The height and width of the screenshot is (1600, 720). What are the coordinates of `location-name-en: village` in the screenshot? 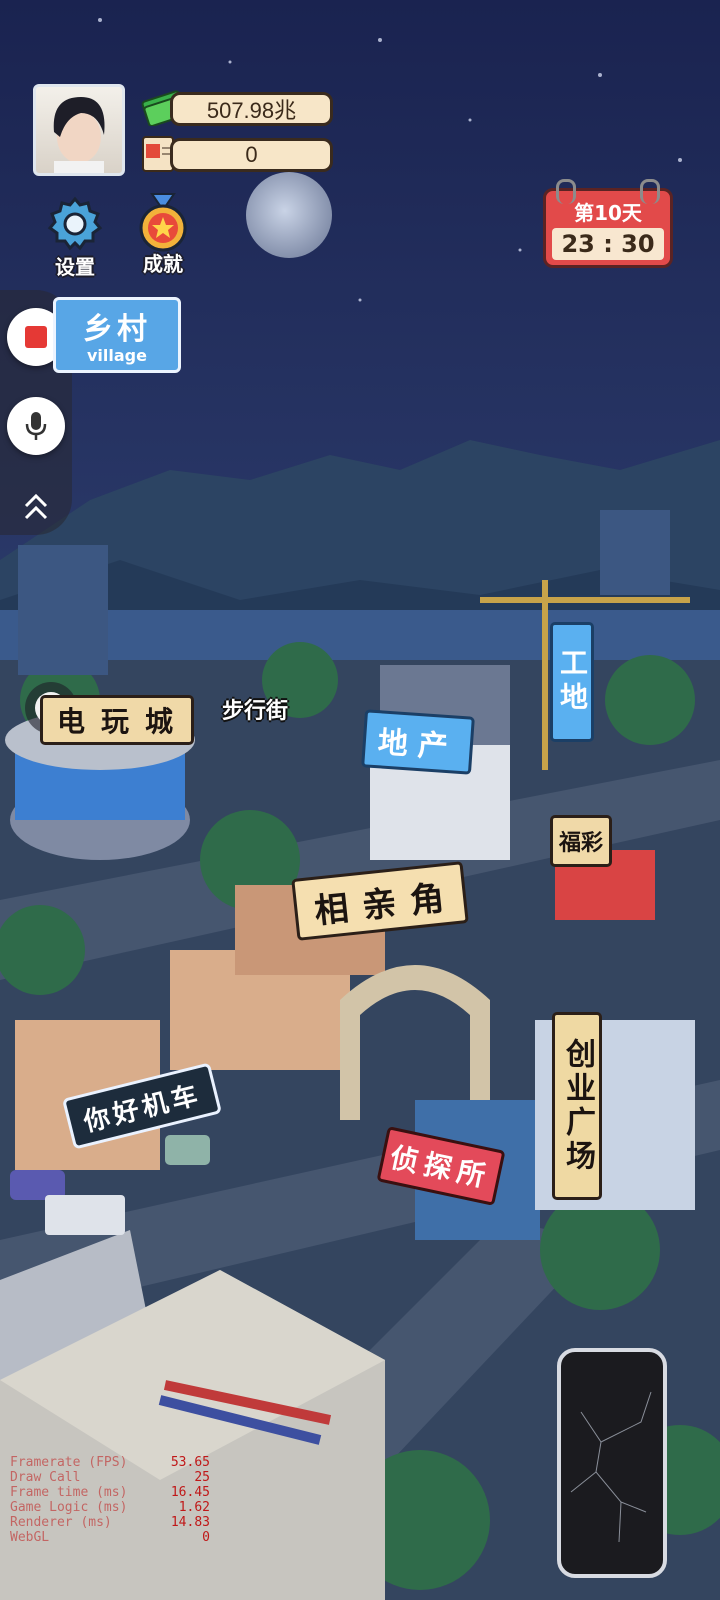 It's located at (117, 355).